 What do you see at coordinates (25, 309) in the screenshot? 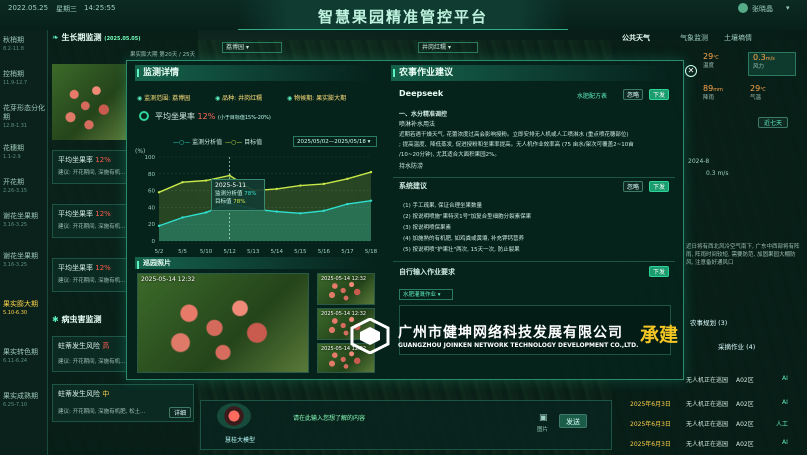
I see `stage-item-active: 果实膨大期 5.10-6.30` at bounding box center [25, 309].